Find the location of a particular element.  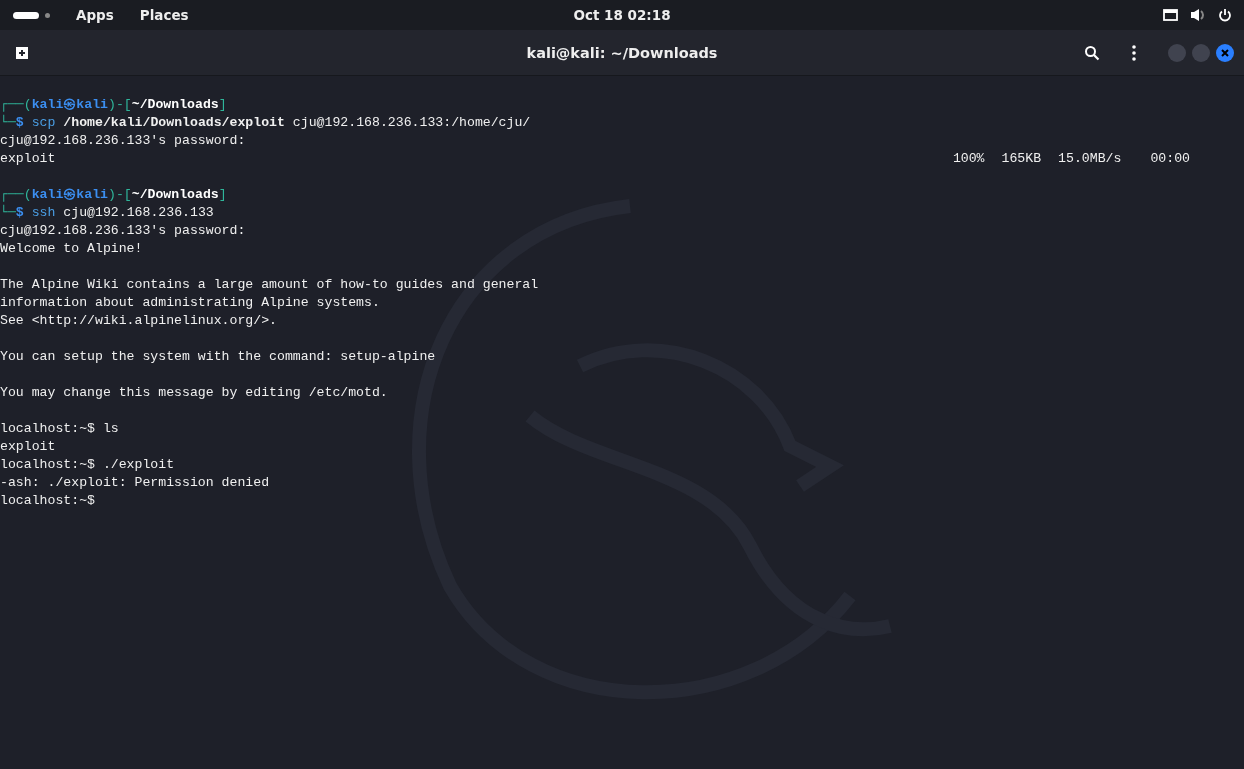

transfer-stat: 165KB is located at coordinates (1021, 159).